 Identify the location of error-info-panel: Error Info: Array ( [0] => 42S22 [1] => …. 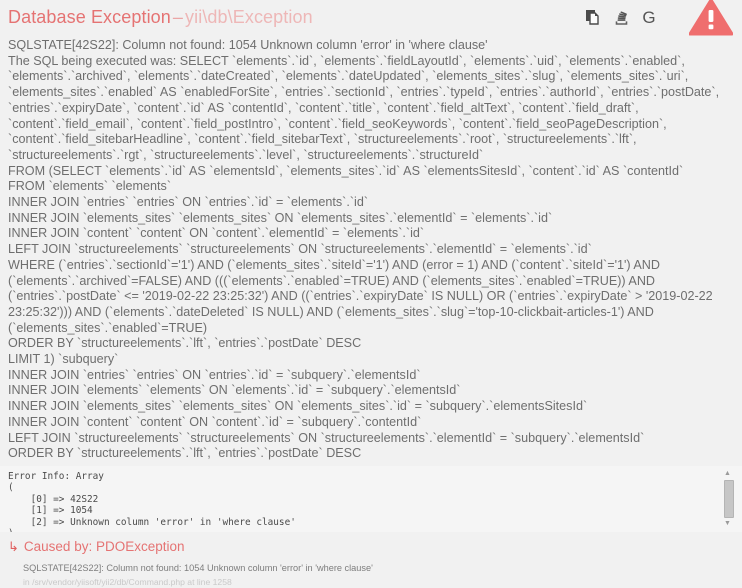
(371, 499).